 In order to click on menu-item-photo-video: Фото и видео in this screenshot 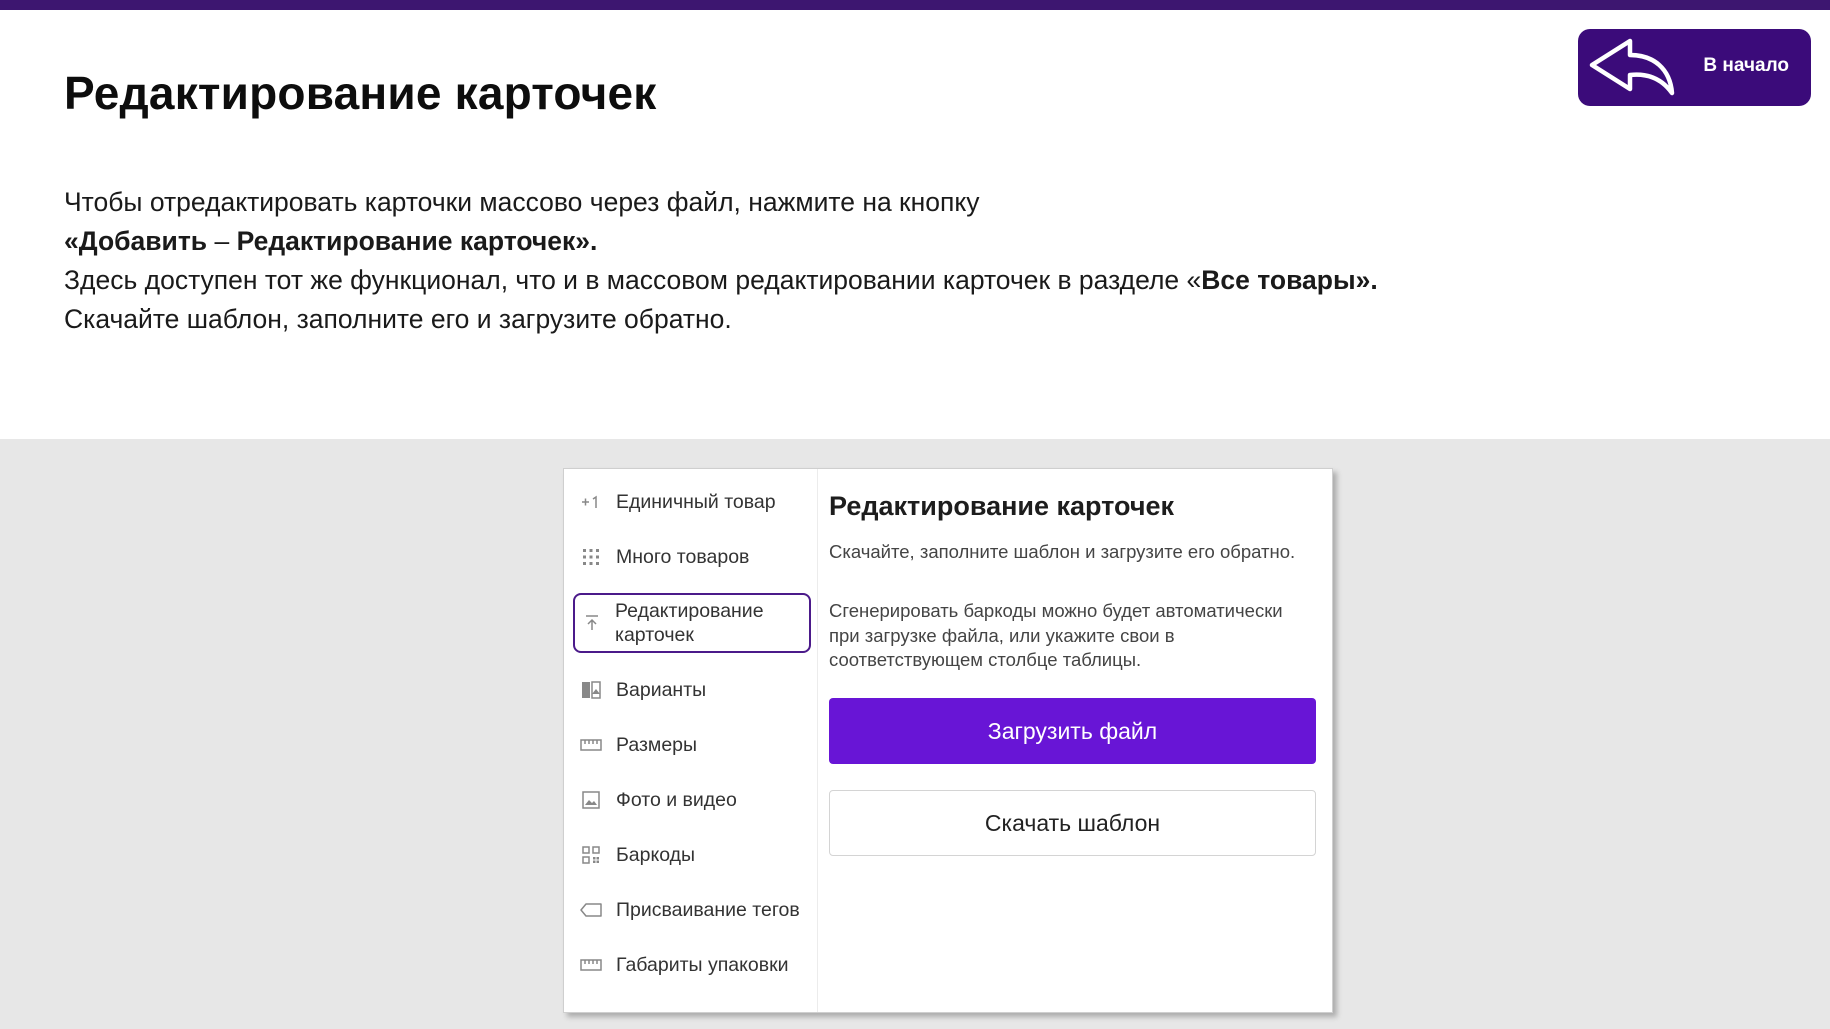, I will do `click(694, 800)`.